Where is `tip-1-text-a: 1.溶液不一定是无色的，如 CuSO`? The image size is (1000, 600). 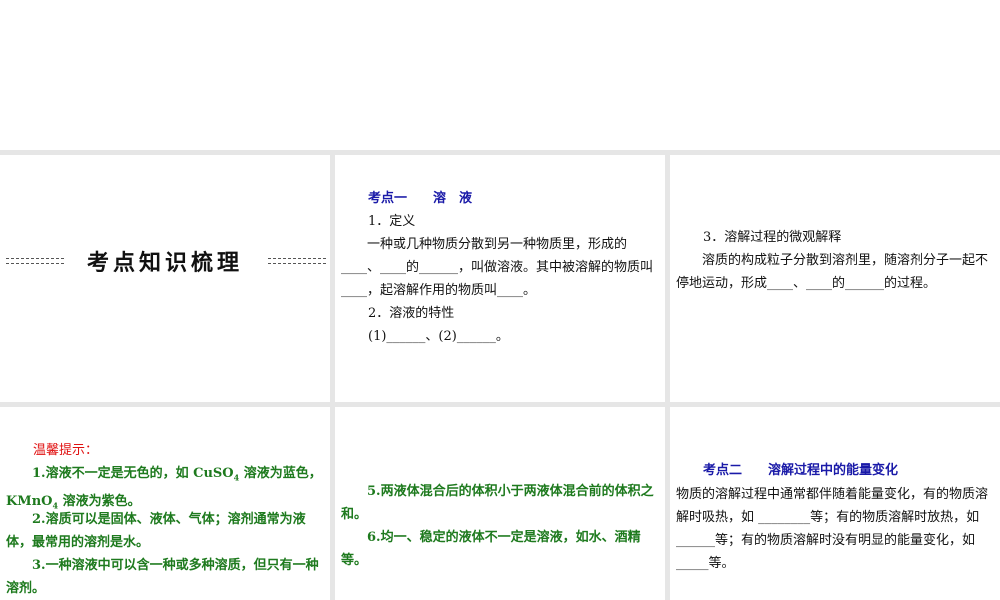 tip-1-text-a: 1.溶液不一定是无色的，如 CuSO is located at coordinates (133, 473).